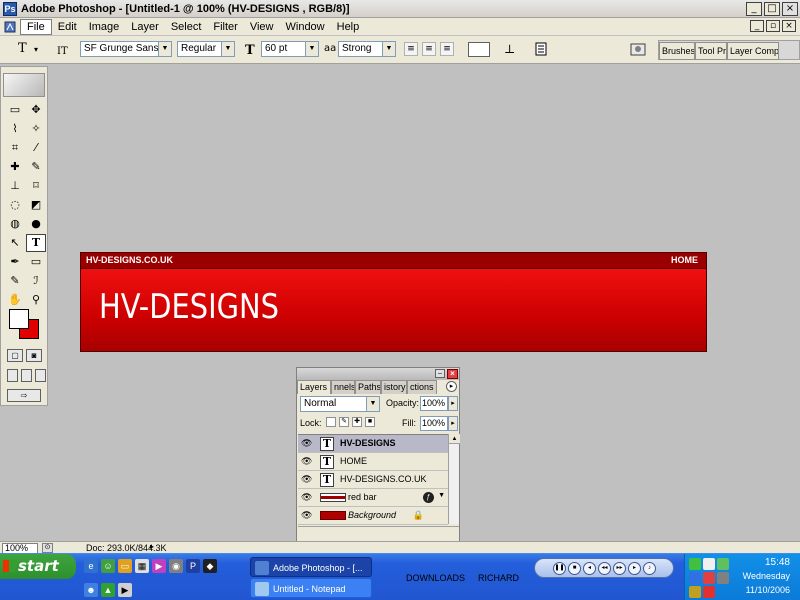 The image size is (800, 600). I want to click on eraser-tool-icon: ◌, so click(15, 205).